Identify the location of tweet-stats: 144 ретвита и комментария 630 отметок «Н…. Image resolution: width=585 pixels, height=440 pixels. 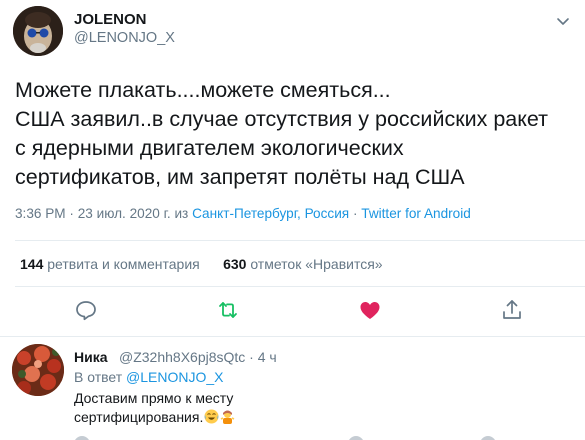
(201, 264).